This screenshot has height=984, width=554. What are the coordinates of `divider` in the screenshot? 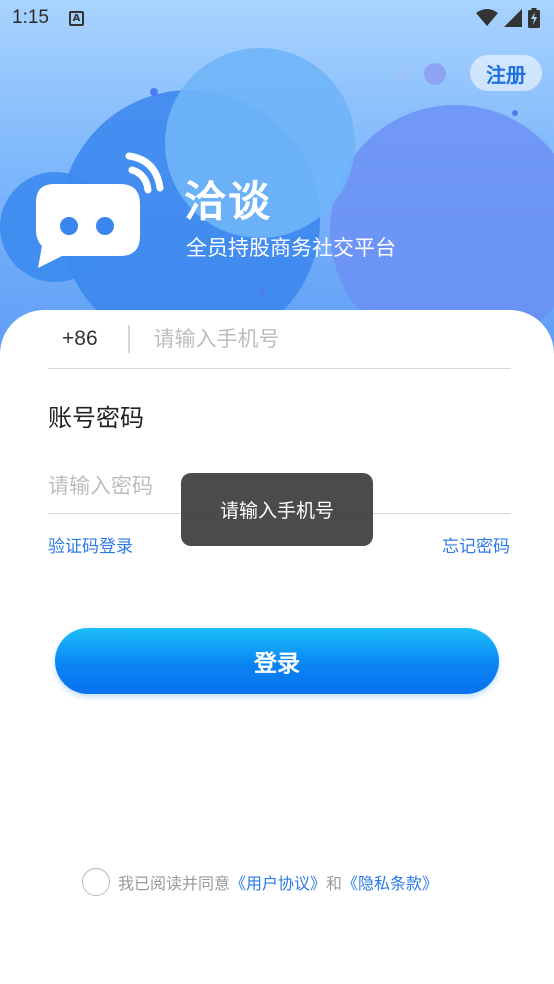 It's located at (129, 339).